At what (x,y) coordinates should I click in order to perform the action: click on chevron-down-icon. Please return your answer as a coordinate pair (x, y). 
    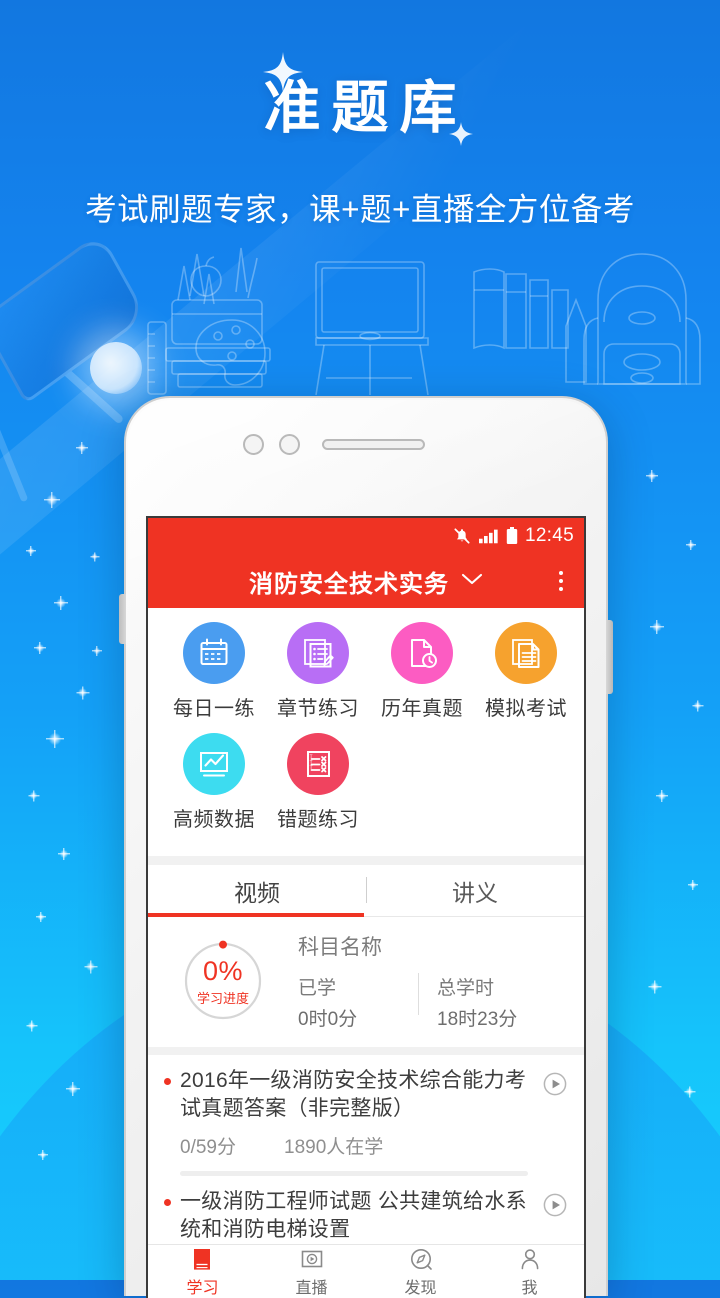
    Looking at the image, I should click on (472, 581).